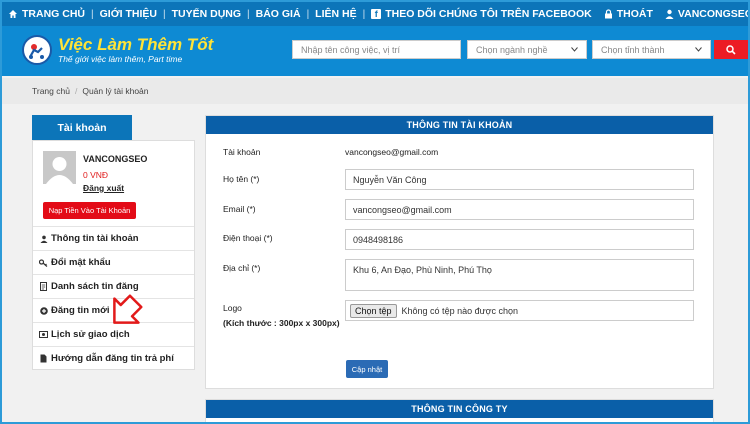  I want to click on address-label: Địa chỉ (*), so click(242, 268).